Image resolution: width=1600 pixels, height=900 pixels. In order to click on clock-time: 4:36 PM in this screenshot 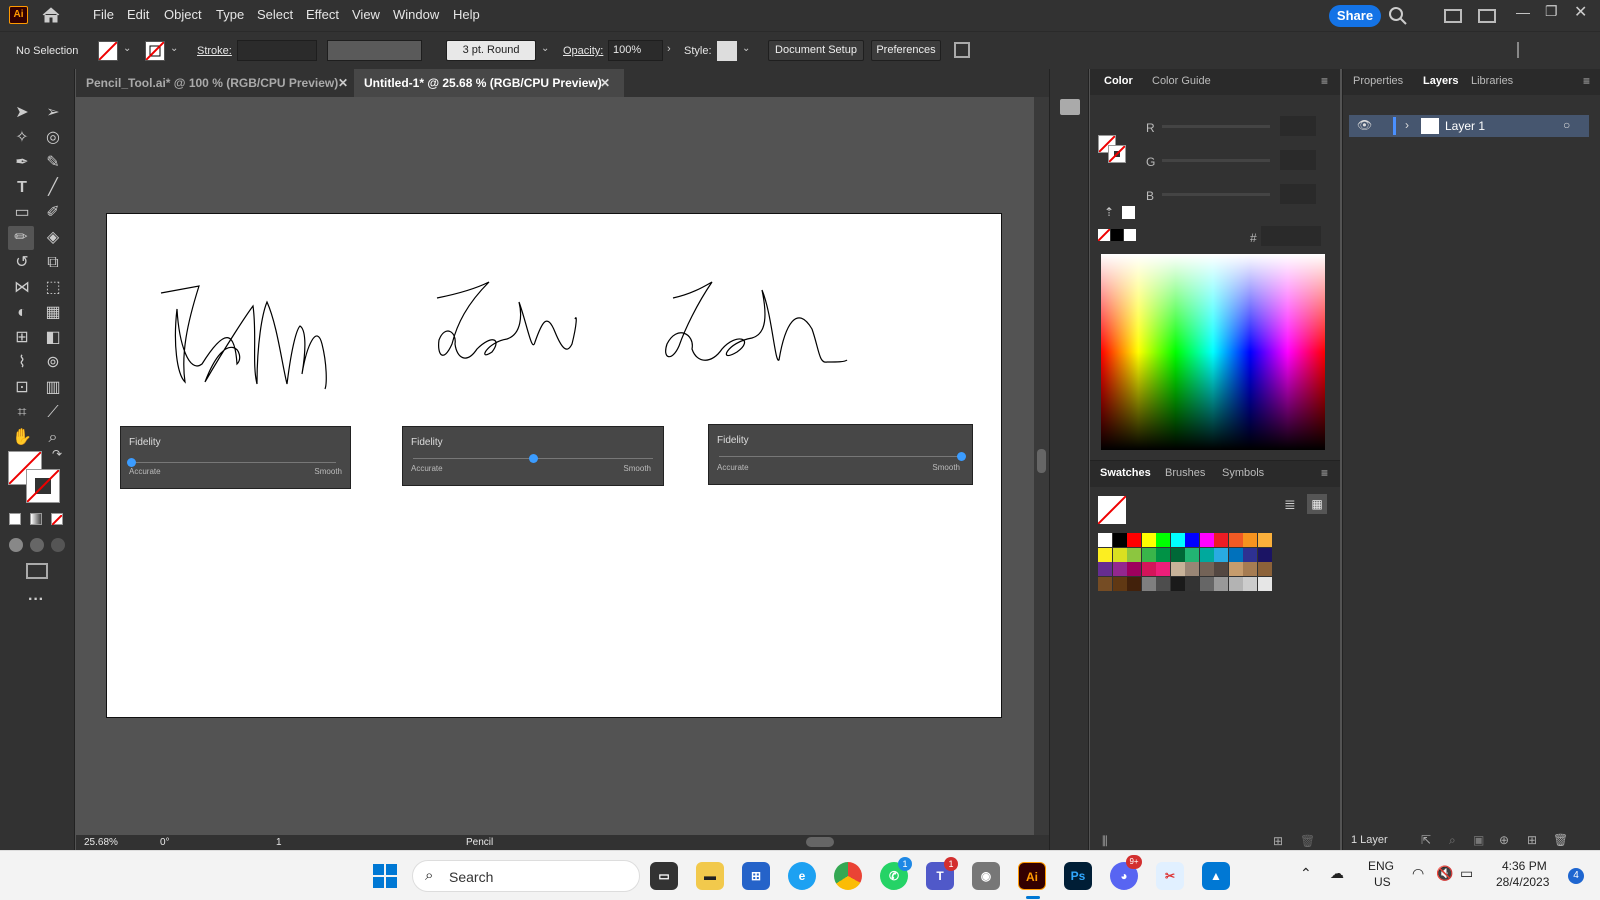, I will do `click(1524, 866)`.